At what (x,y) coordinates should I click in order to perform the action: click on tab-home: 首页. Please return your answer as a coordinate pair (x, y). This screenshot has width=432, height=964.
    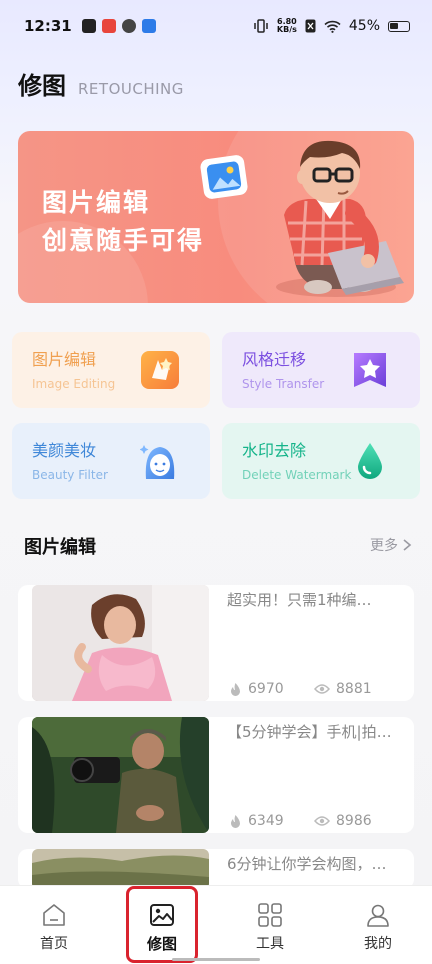
    Looking at the image, I should click on (54, 925).